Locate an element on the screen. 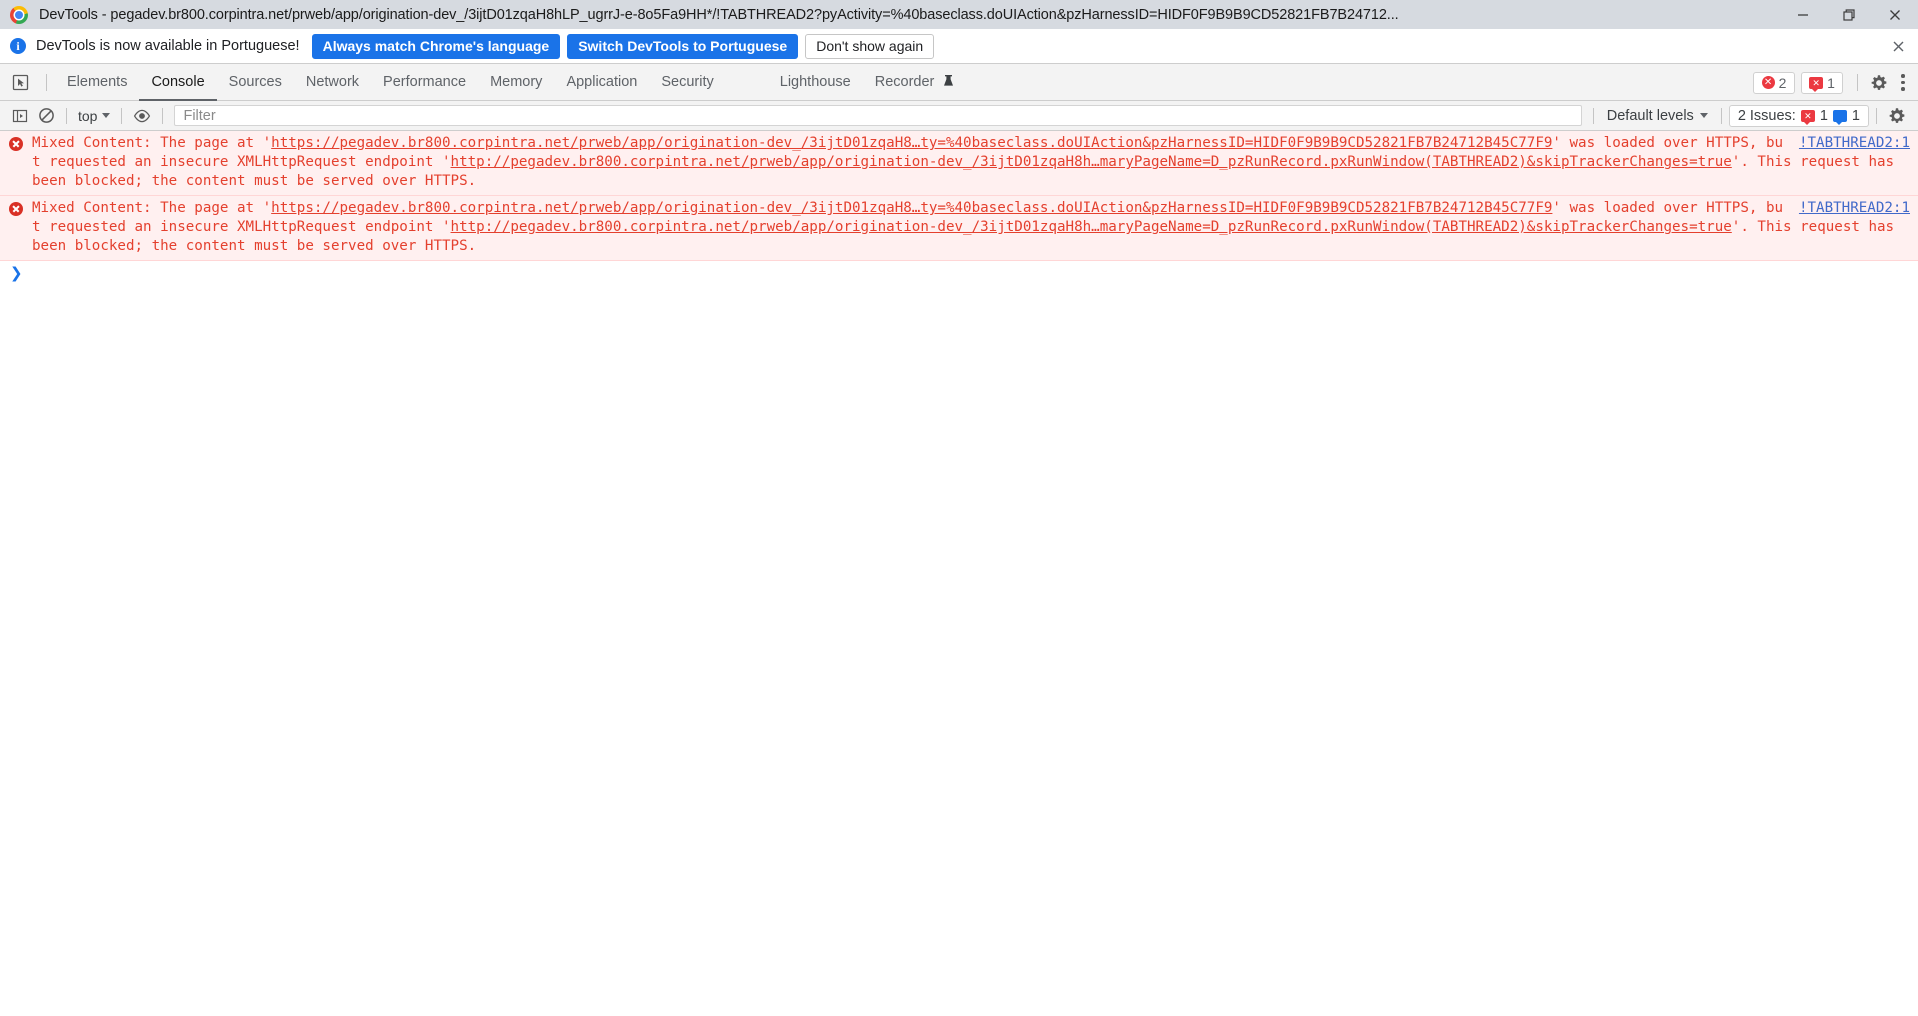  log-level-selector: Default levels is located at coordinates (1657, 116).